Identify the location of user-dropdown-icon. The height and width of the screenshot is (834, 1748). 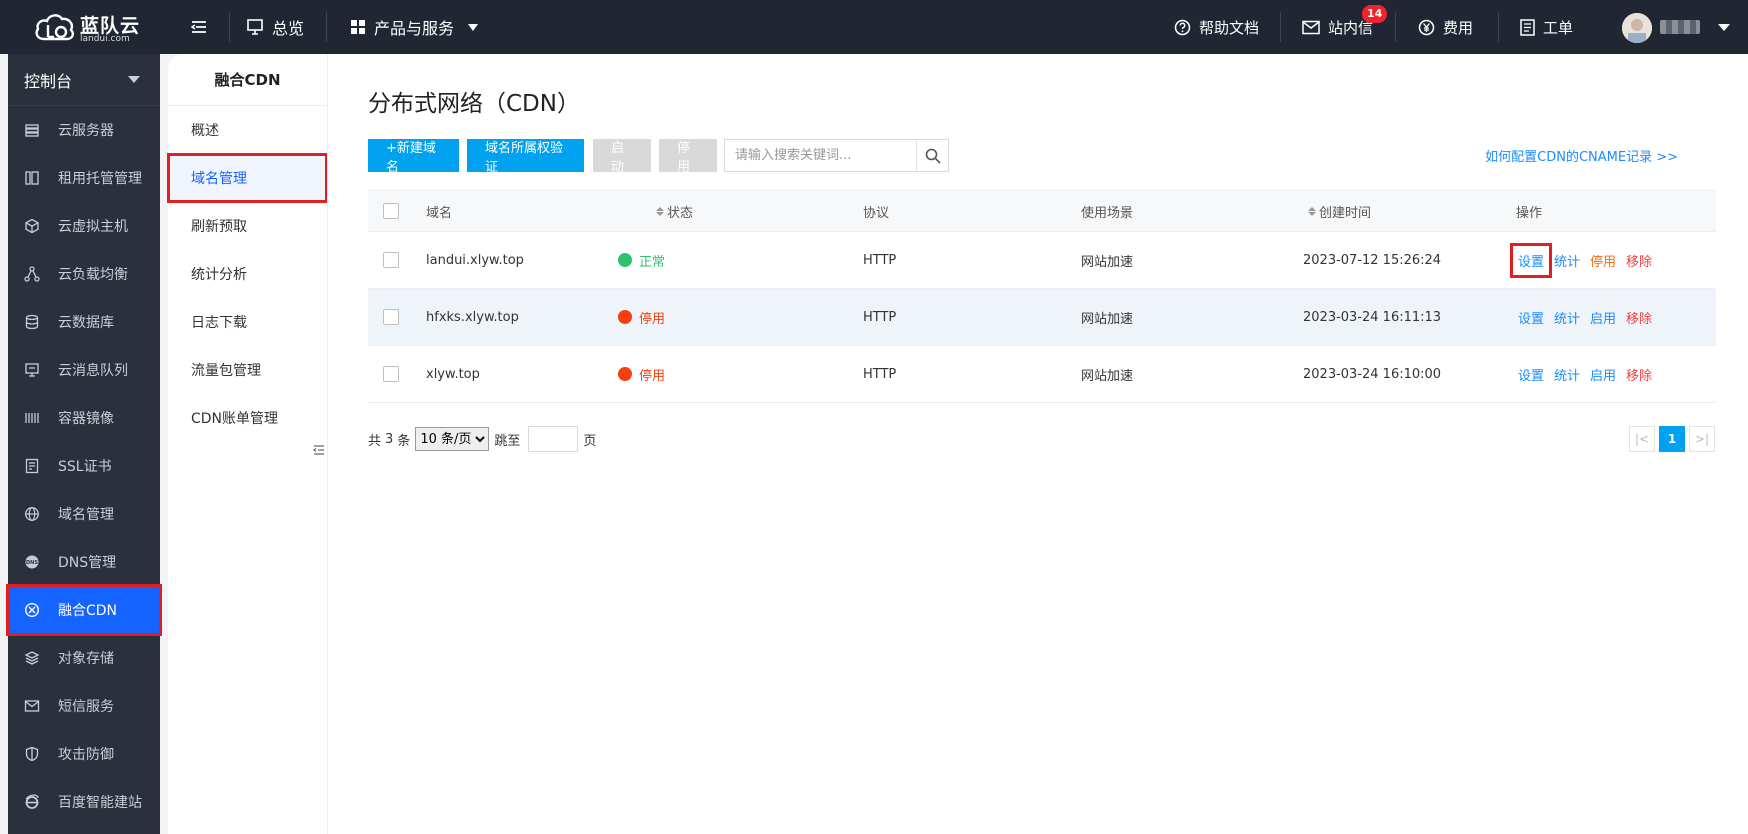
(1724, 27).